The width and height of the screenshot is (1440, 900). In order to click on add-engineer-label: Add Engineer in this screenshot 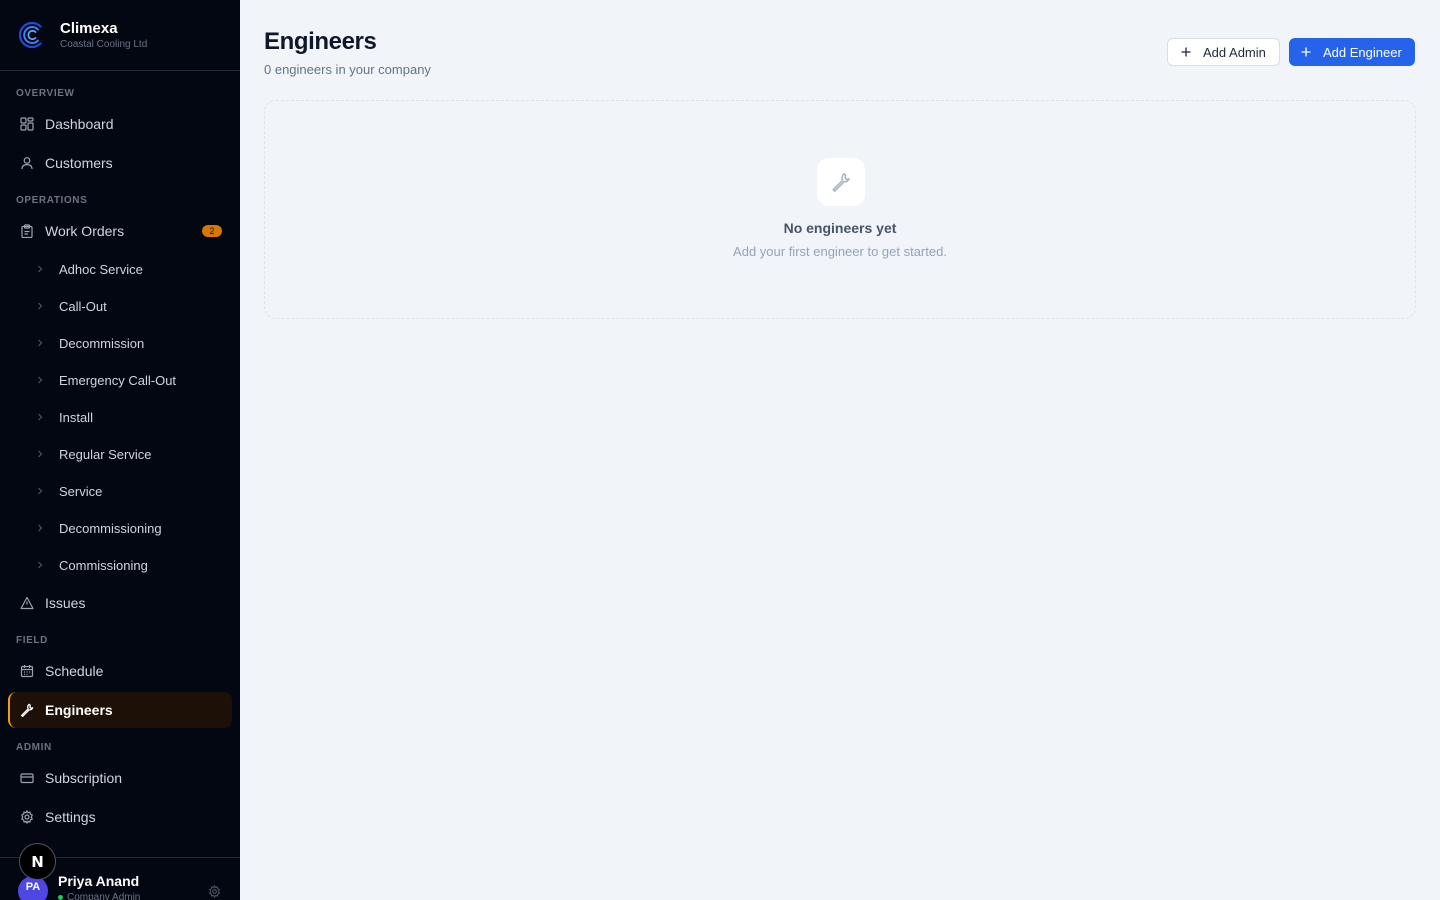, I will do `click(1362, 52)`.